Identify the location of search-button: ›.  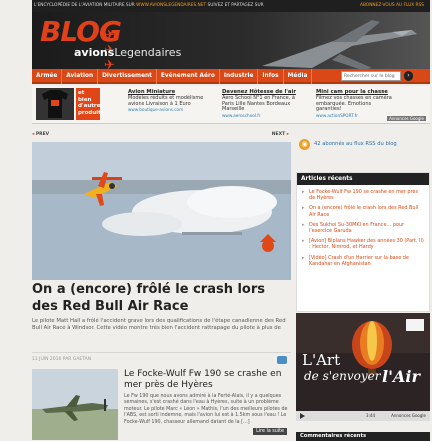
(408, 76).